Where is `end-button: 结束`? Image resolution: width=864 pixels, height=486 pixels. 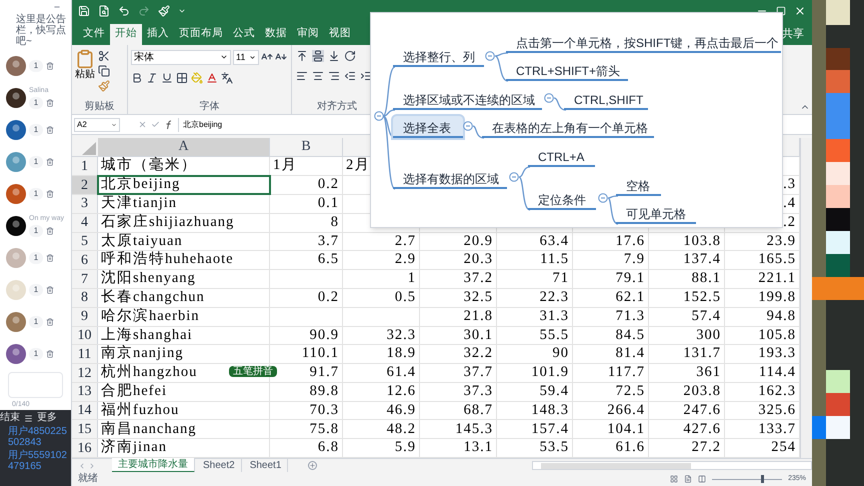 end-button: 结束 is located at coordinates (10, 418).